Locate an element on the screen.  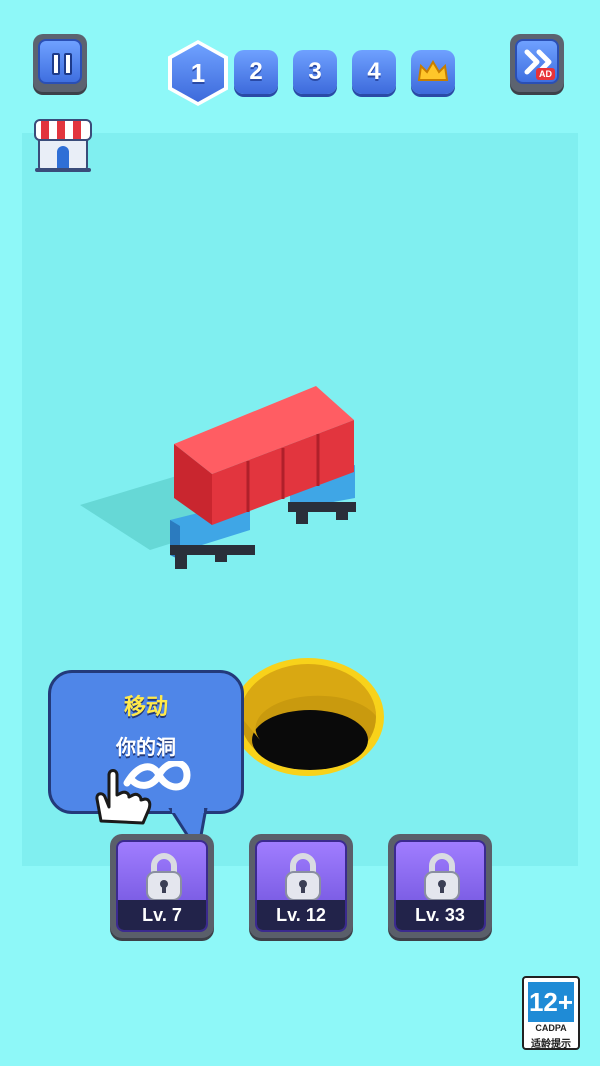
age-rating-badge: 12+ CADPA 适龄提示 is located at coordinates (551, 1013).